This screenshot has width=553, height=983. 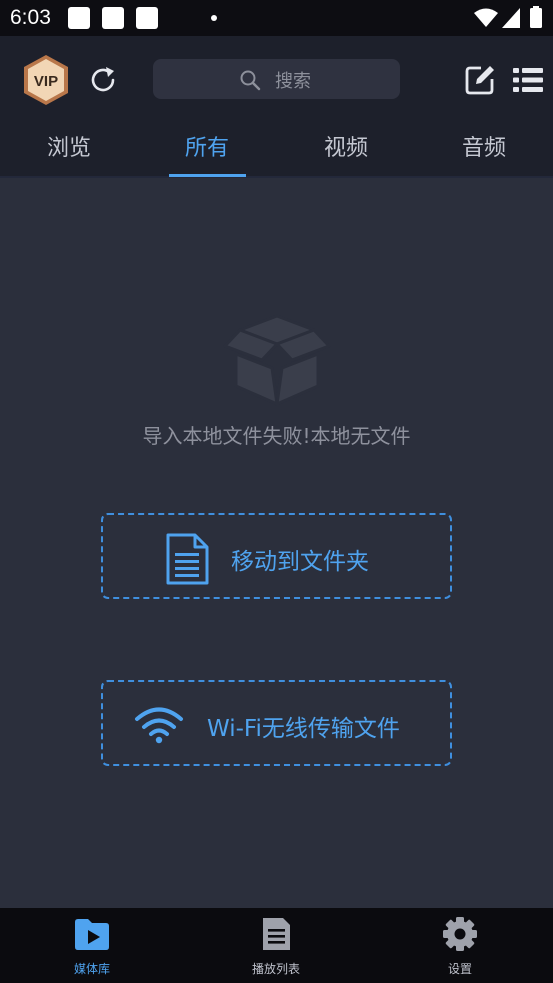 I want to click on nav-media-library-label: 媒体库, so click(x=91, y=969).